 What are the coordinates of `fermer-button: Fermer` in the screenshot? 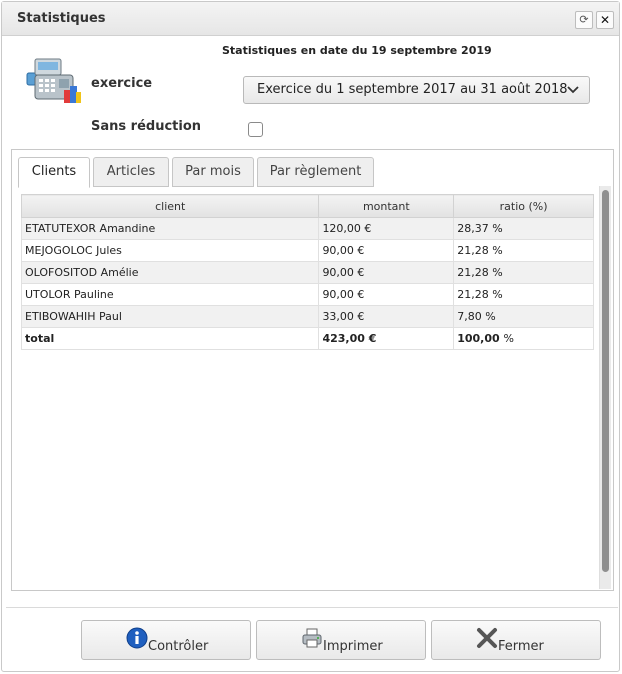 It's located at (516, 640).